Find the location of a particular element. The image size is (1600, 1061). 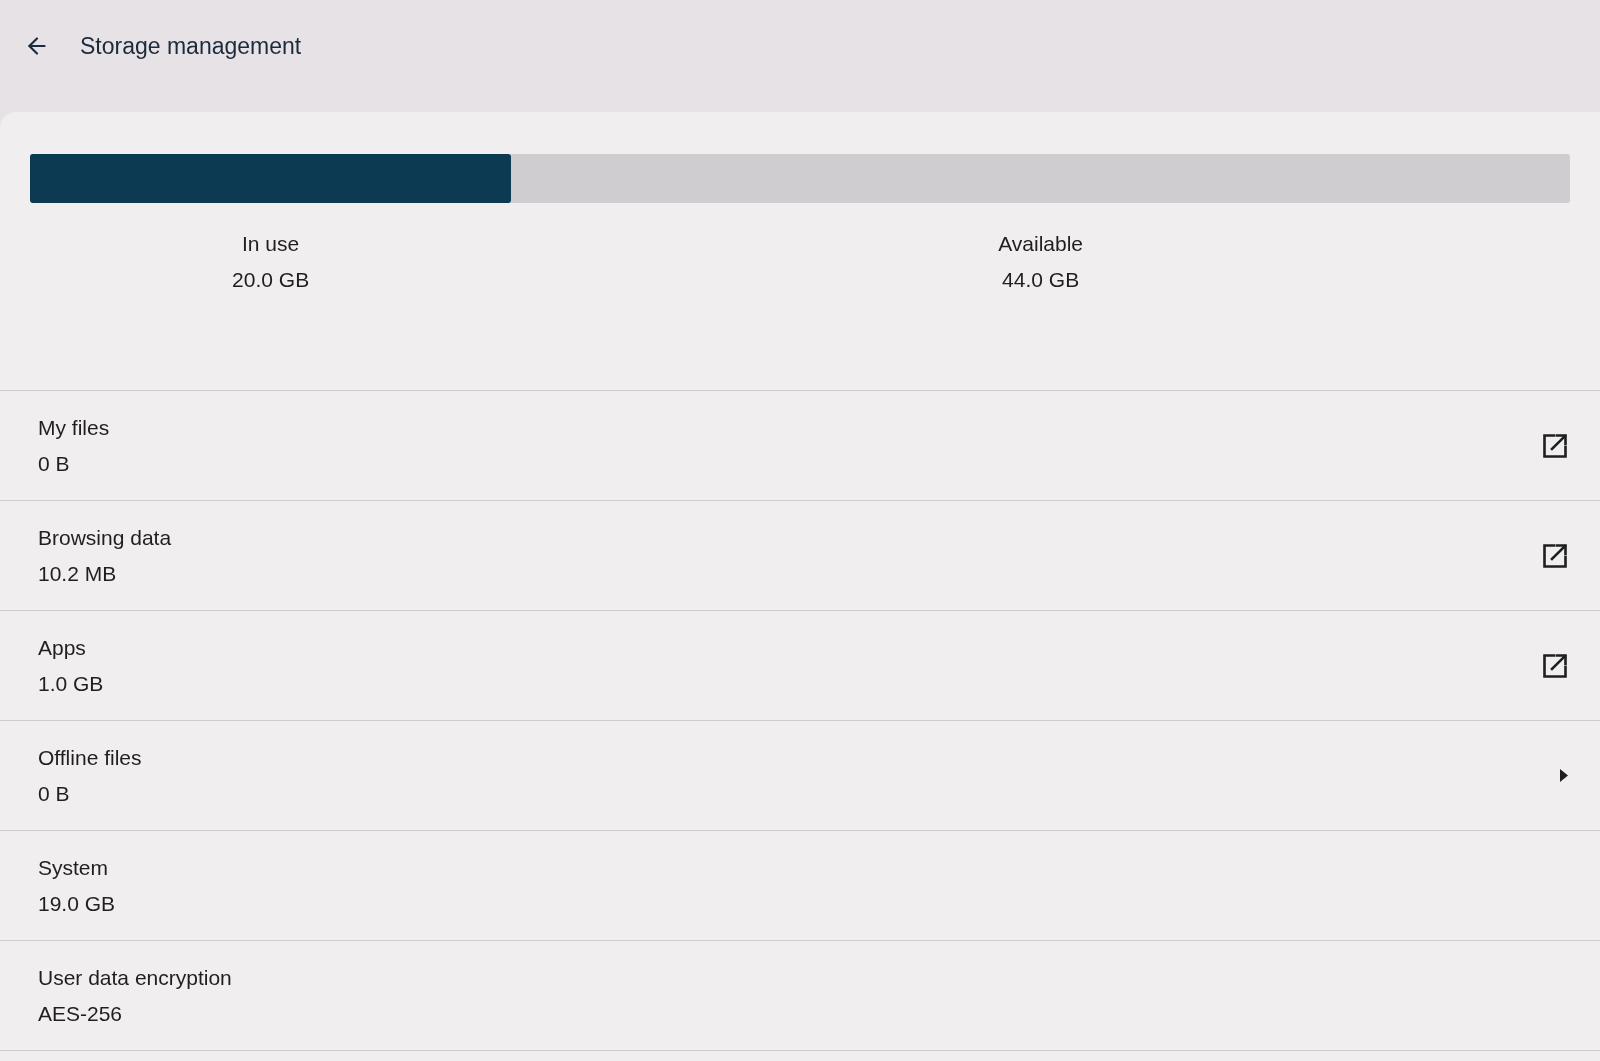

usage-label: Available is located at coordinates (1041, 244).